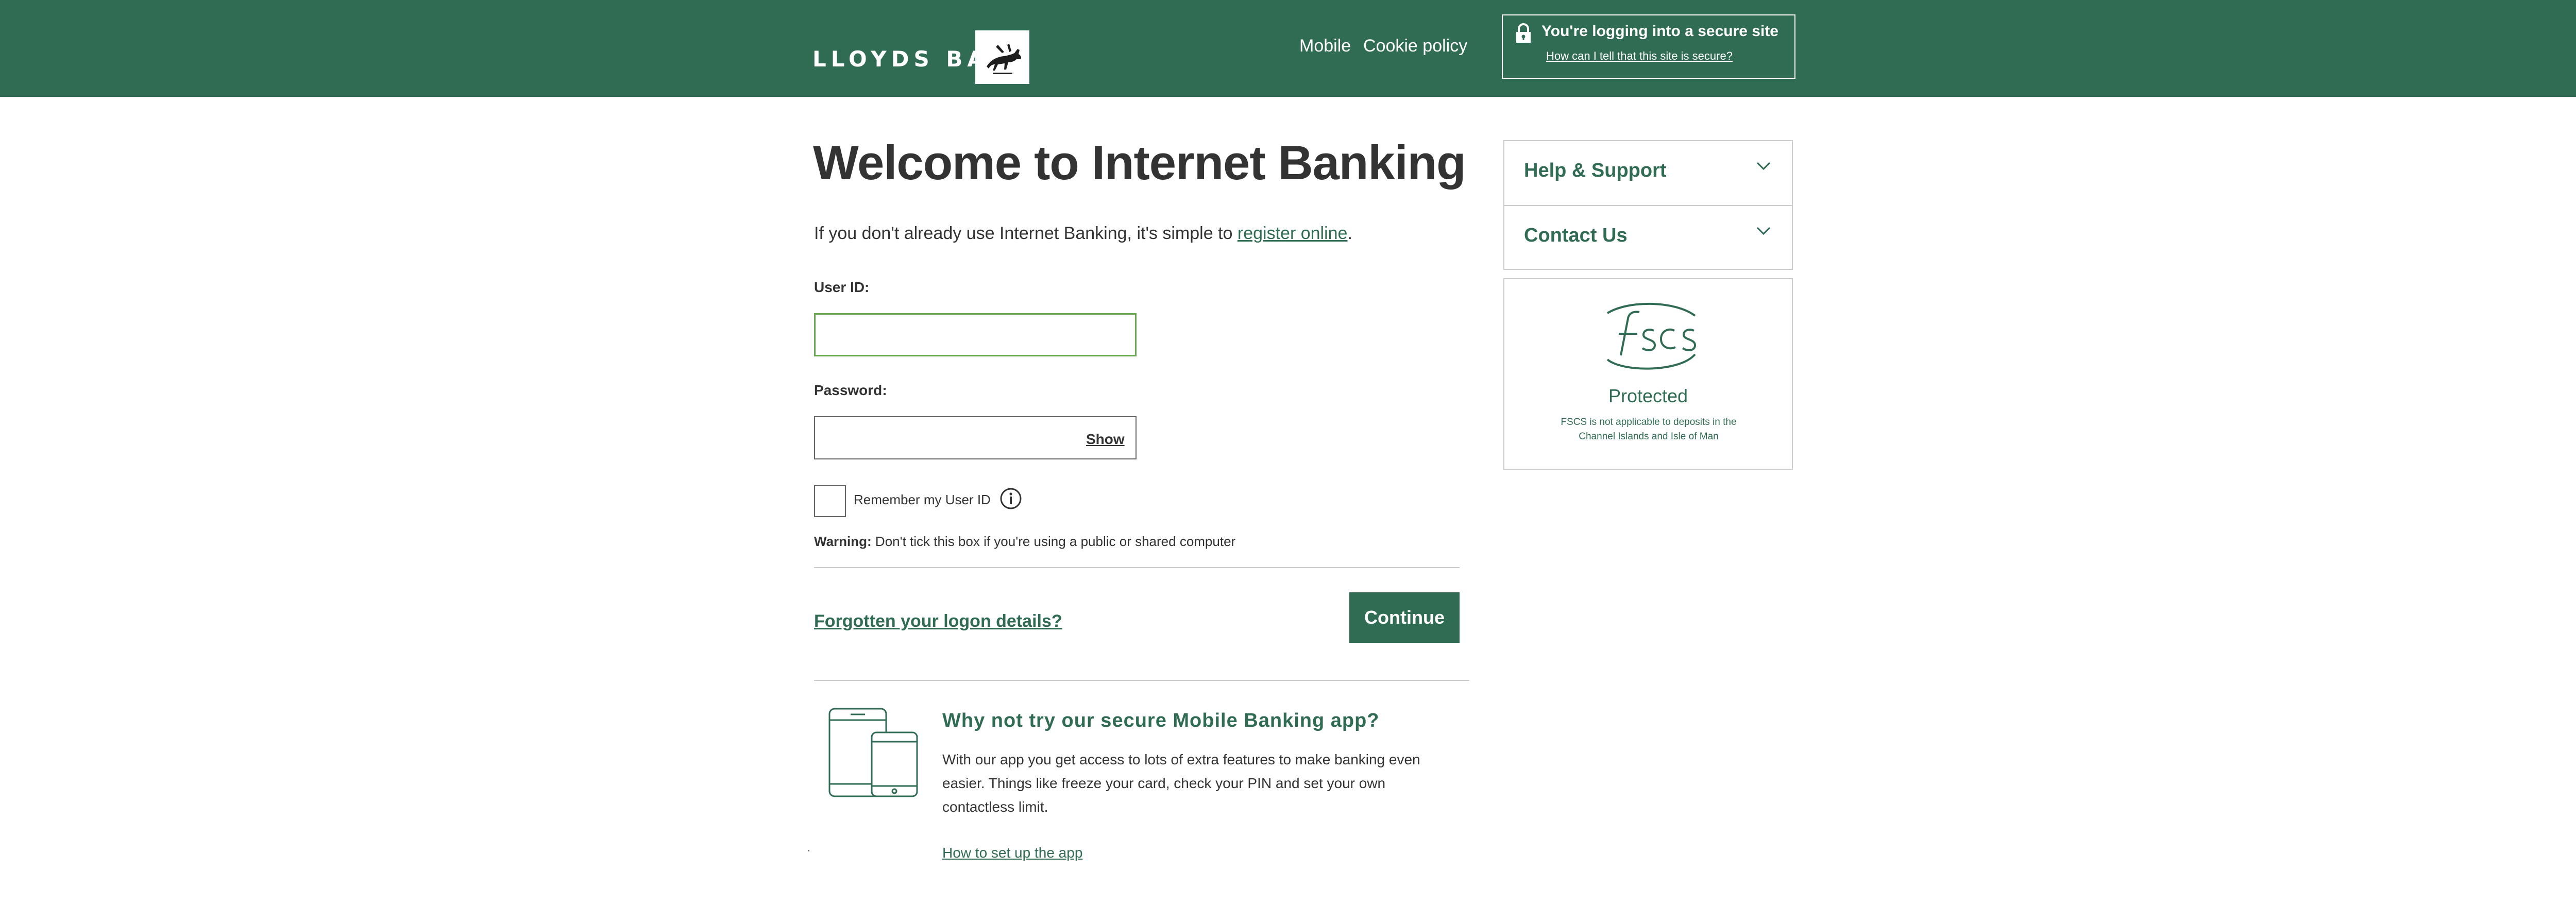 Image resolution: width=2576 pixels, height=923 pixels. Describe the element at coordinates (1325, 46) in the screenshot. I see `mobile-link: Mobile` at that location.